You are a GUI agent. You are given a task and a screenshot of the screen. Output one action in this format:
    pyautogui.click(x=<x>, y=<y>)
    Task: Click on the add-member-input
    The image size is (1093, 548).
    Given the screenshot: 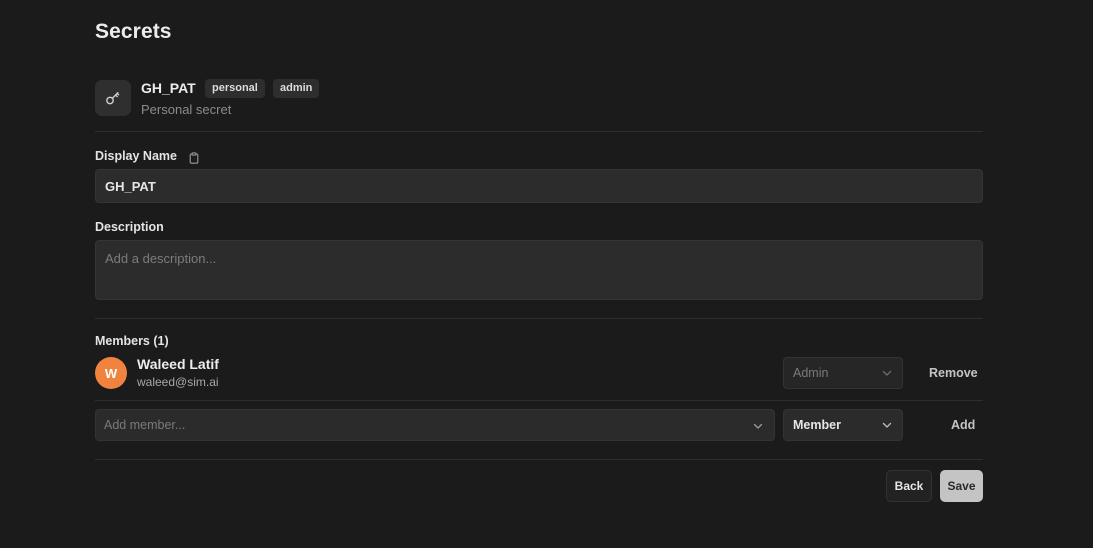 What is the action you would take?
    pyautogui.click(x=424, y=425)
    